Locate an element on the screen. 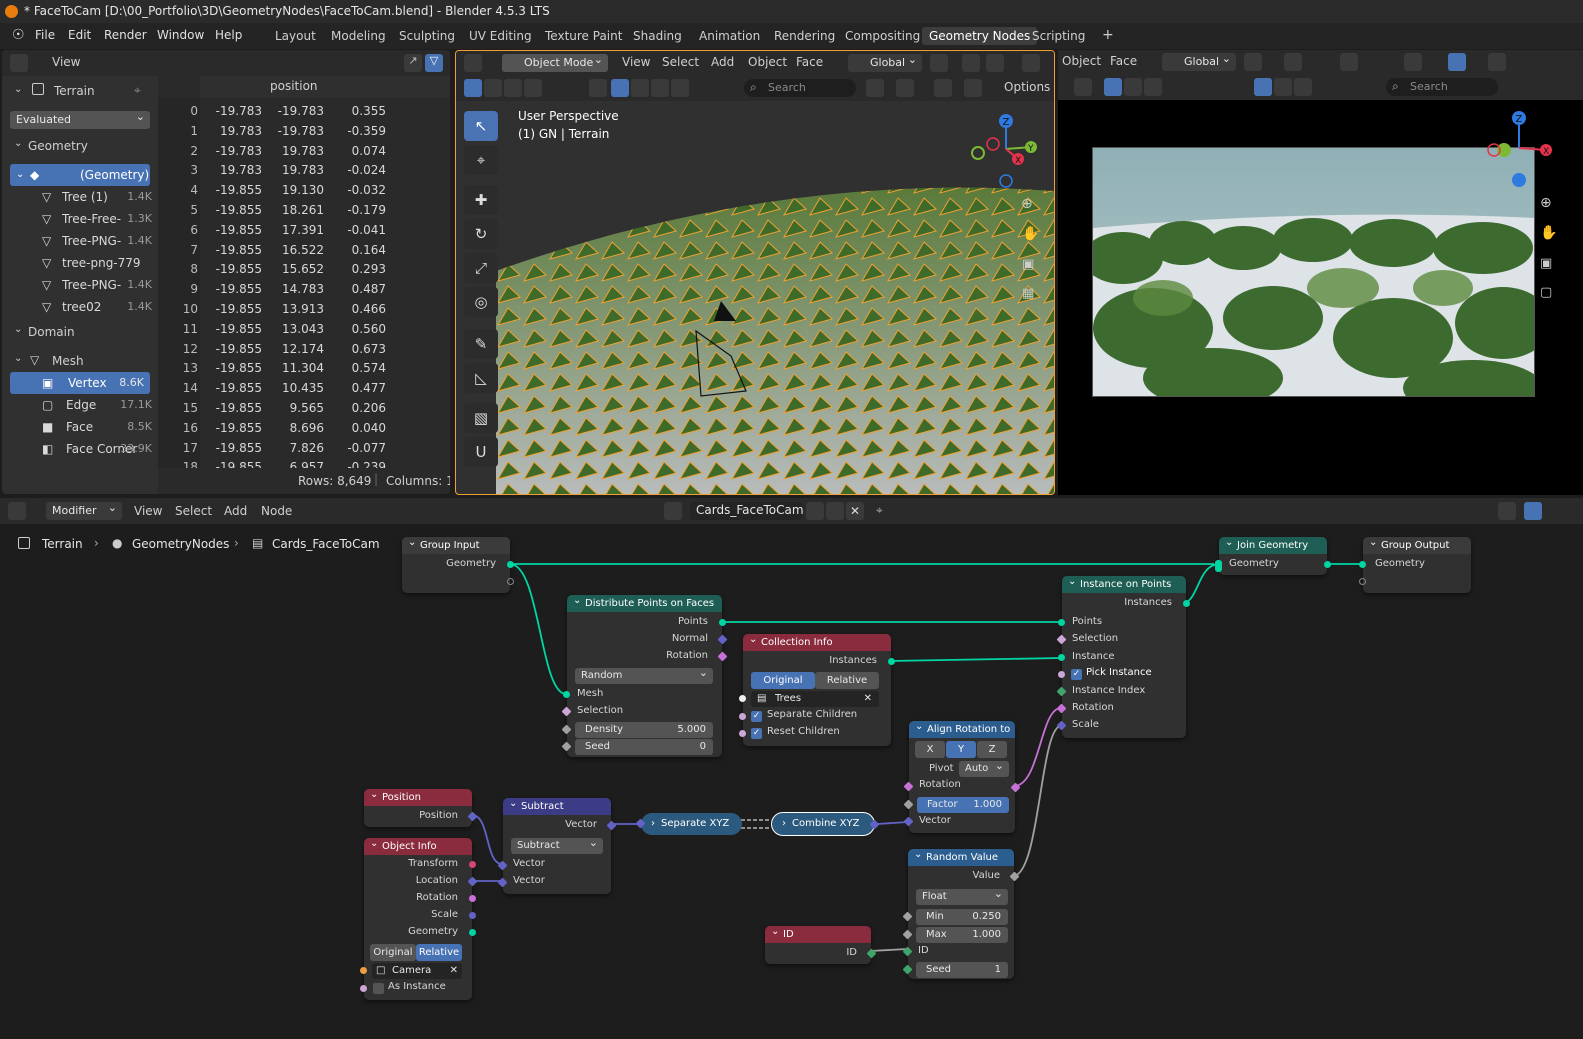 This screenshot has width=1583, height=1039. object-mode-dropdown: Object Mode is located at coordinates (555, 61).